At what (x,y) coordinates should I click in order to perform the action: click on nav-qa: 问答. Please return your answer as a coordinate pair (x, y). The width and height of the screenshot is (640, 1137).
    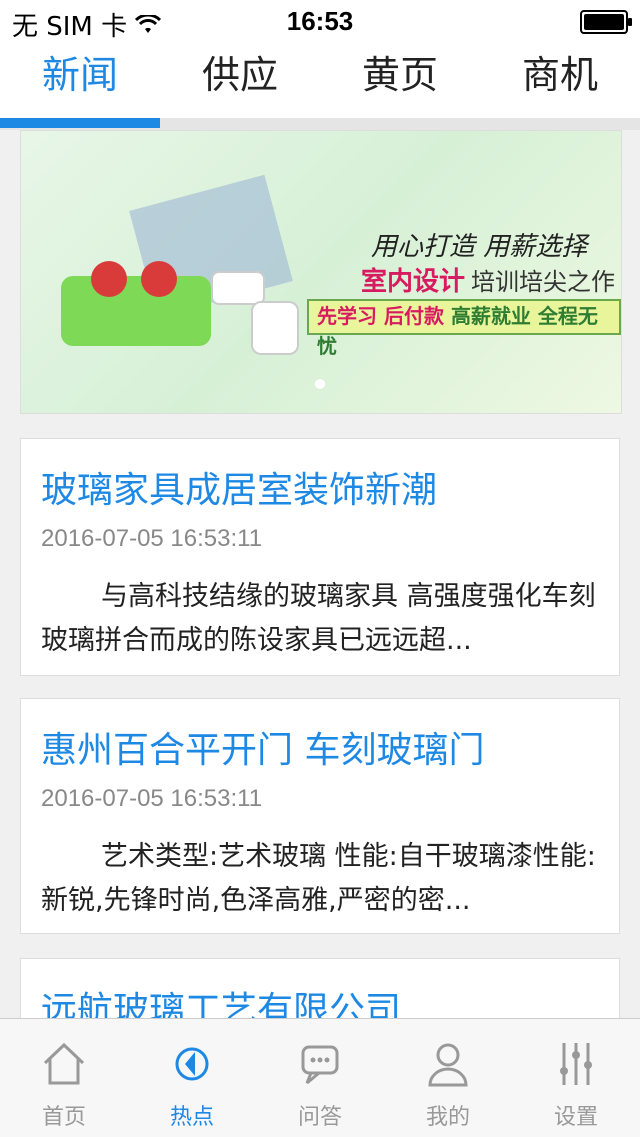
    Looking at the image, I should click on (320, 1078).